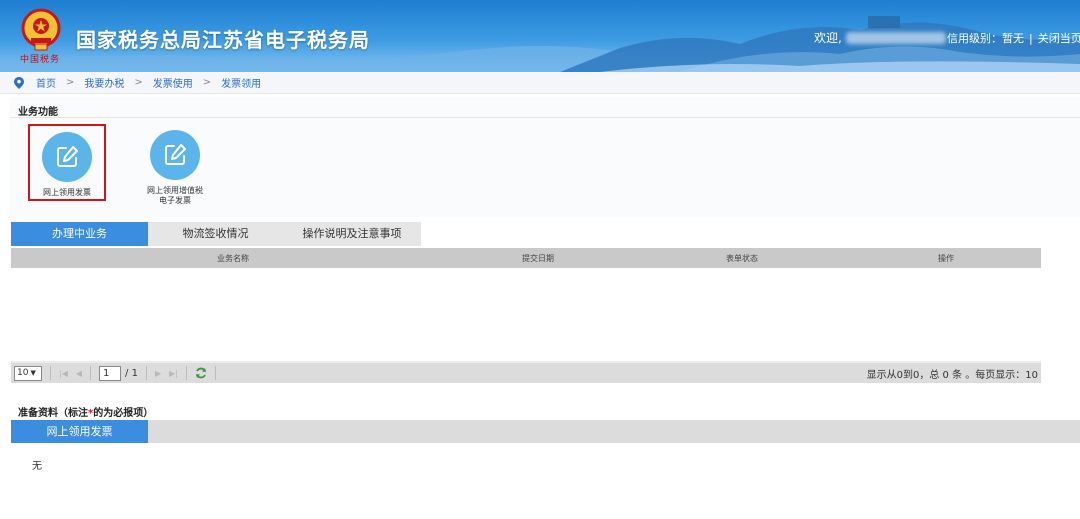  I want to click on function-online-vat-e-invoice-claim: 网上领用增值税电子发票, so click(175, 168).